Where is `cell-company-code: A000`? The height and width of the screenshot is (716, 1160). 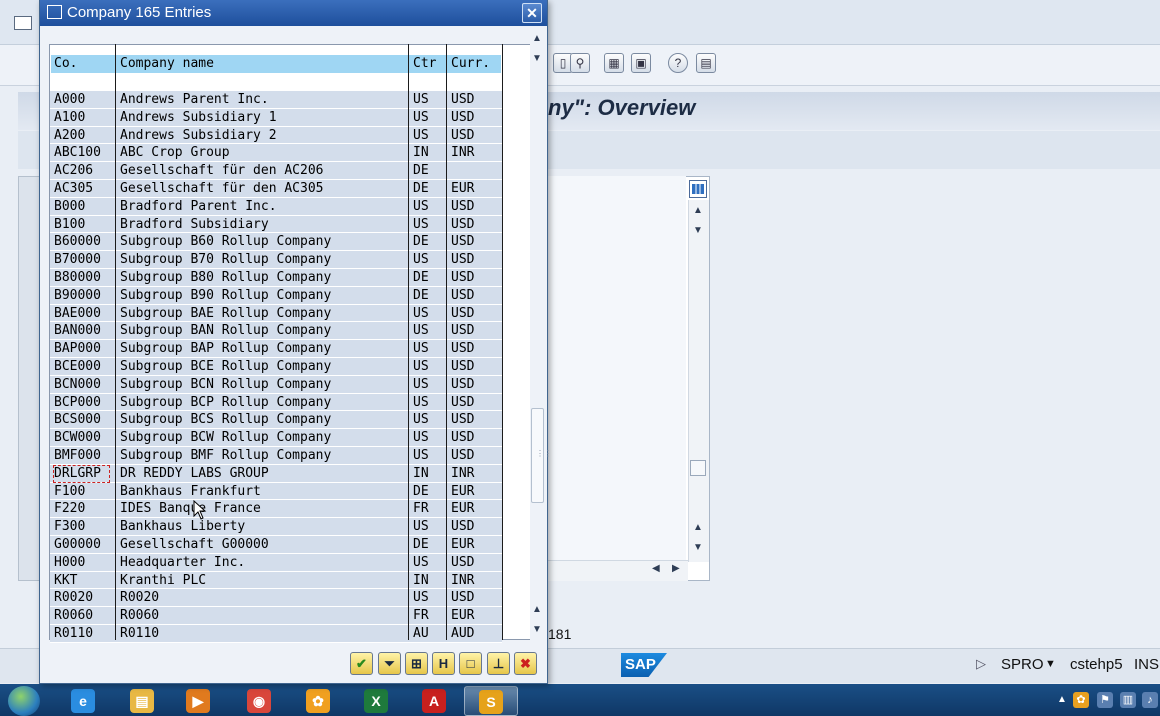
cell-company-code: A000 is located at coordinates (84, 100).